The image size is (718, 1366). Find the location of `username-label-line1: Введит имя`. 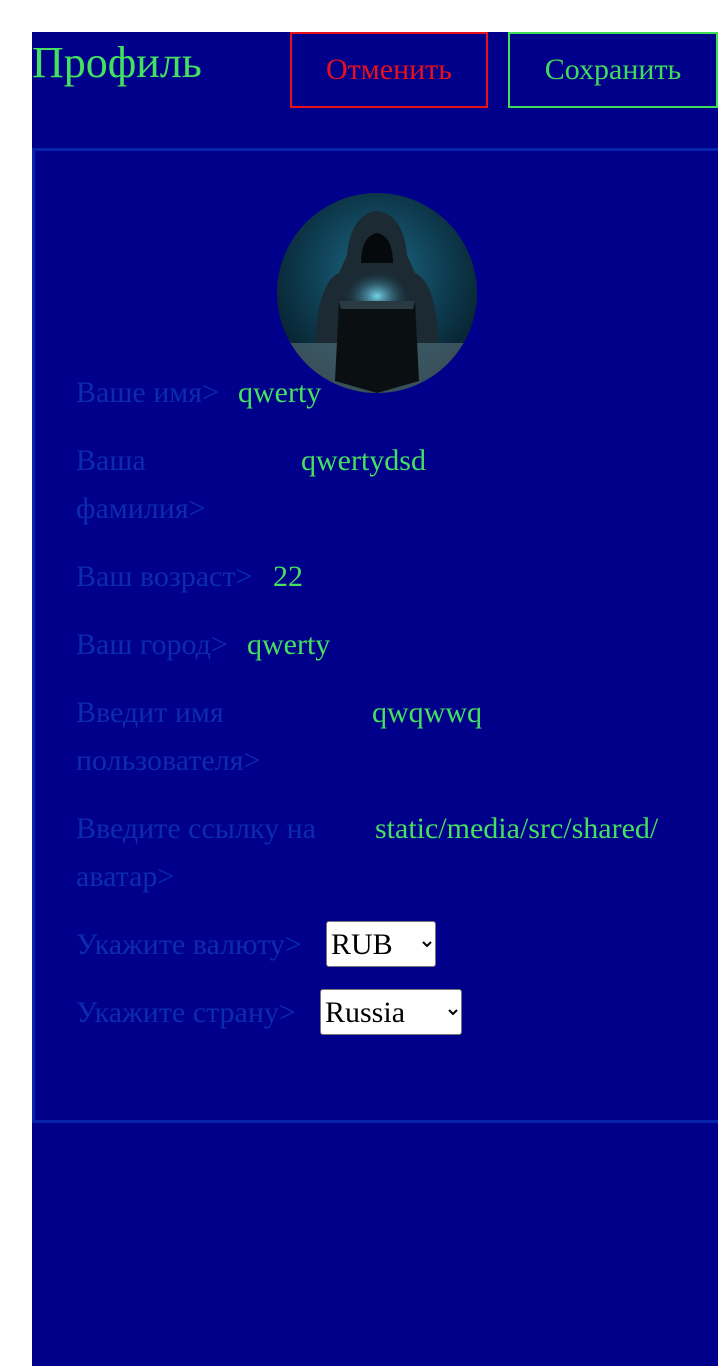

username-label-line1: Введит имя is located at coordinates (150, 712).